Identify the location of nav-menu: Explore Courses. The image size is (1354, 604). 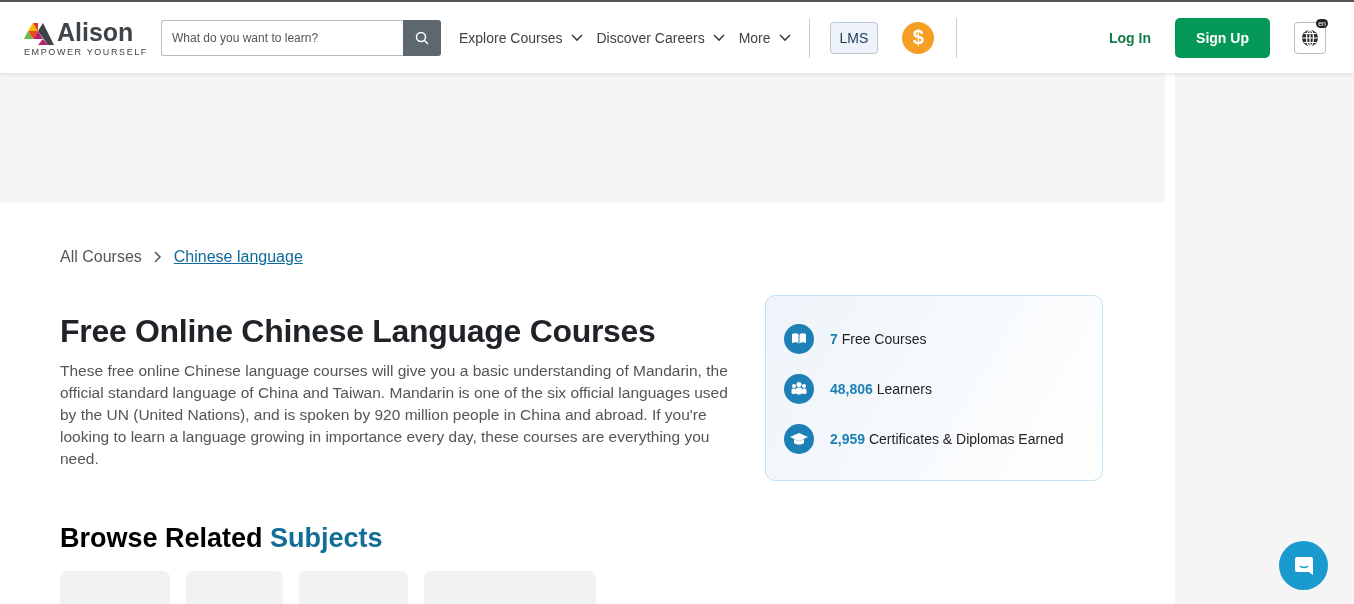
(521, 37).